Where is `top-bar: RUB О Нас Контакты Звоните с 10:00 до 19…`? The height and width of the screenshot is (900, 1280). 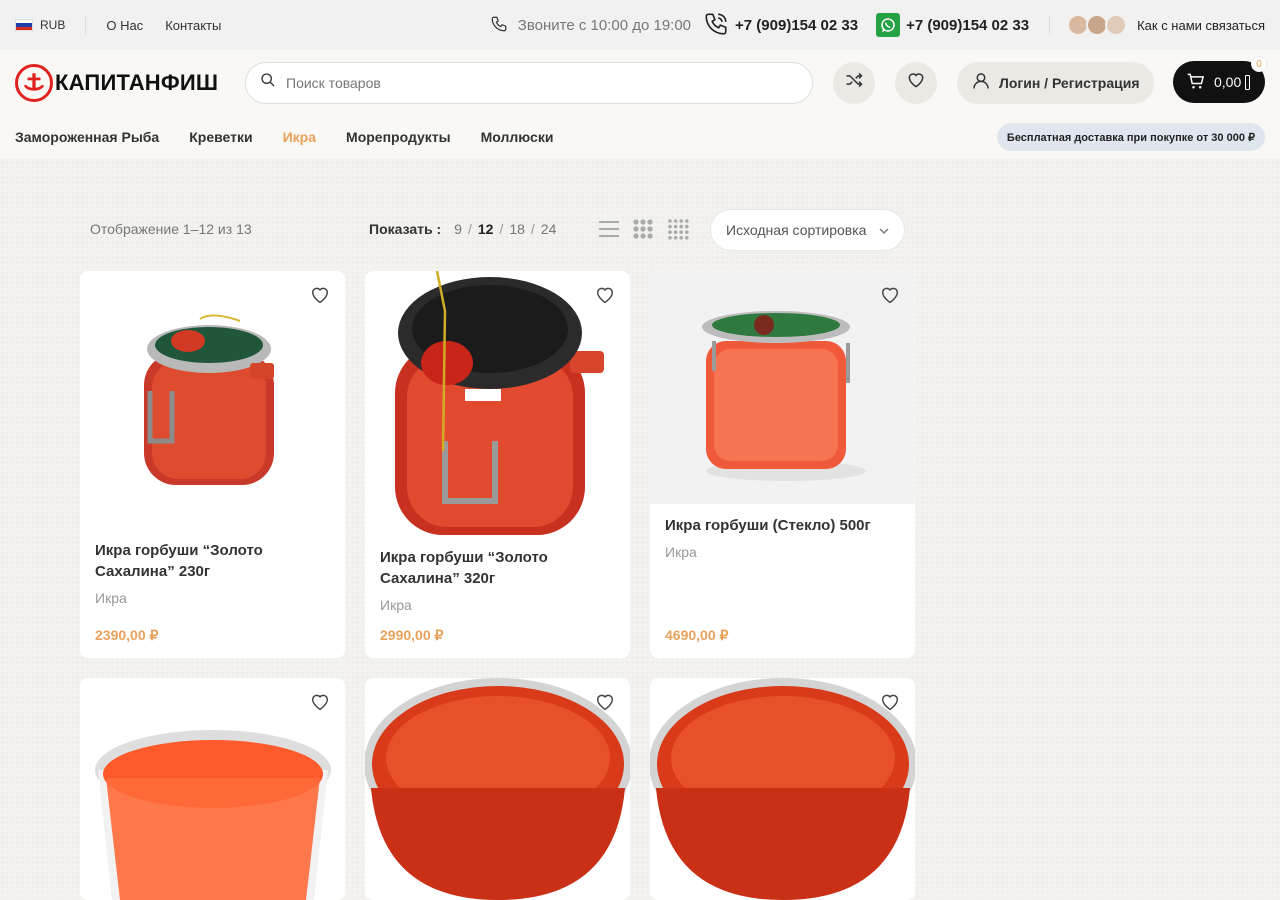 top-bar: RUB О Нас Контакты Звоните с 10:00 до 19… is located at coordinates (640, 25).